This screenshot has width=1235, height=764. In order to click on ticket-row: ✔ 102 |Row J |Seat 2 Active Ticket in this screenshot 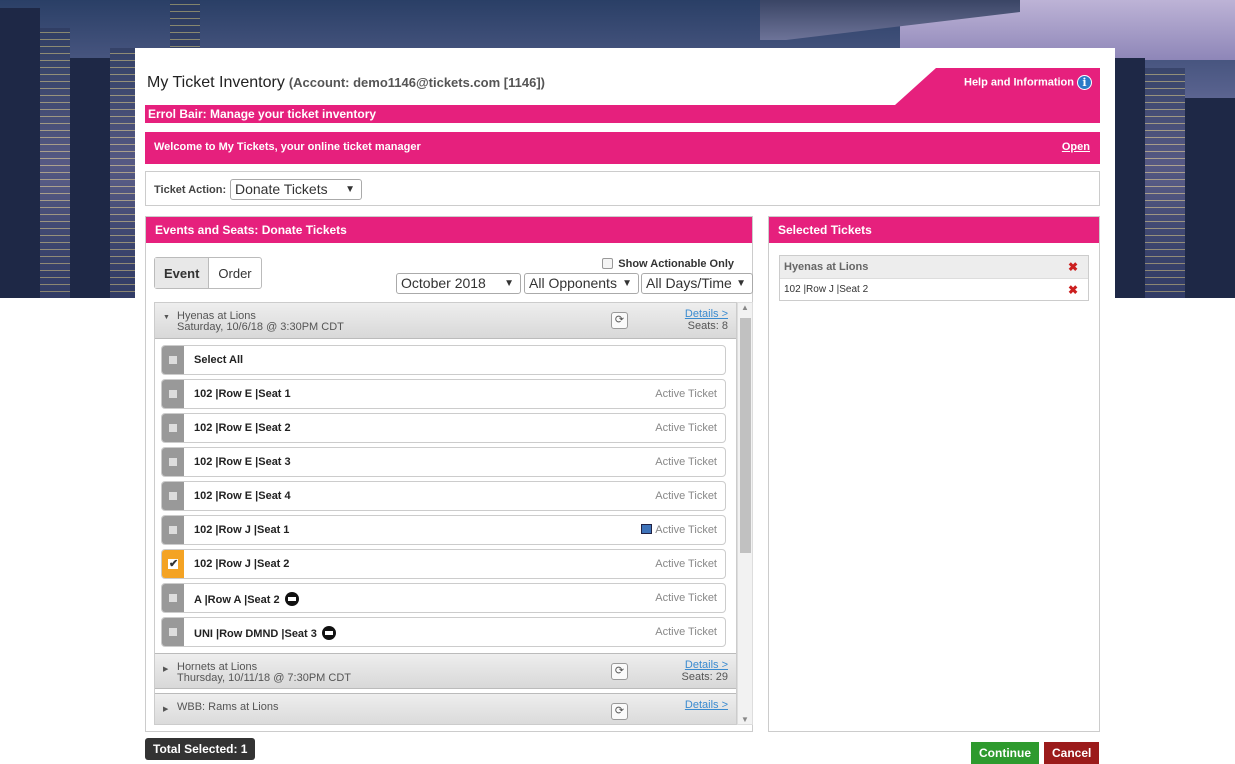, I will do `click(443, 564)`.